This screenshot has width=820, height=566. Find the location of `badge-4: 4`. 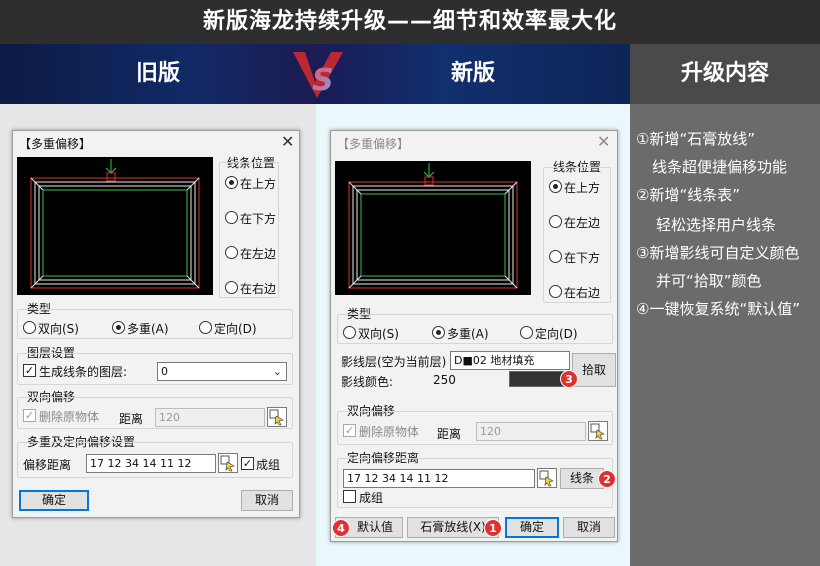

badge-4: 4 is located at coordinates (341, 528).